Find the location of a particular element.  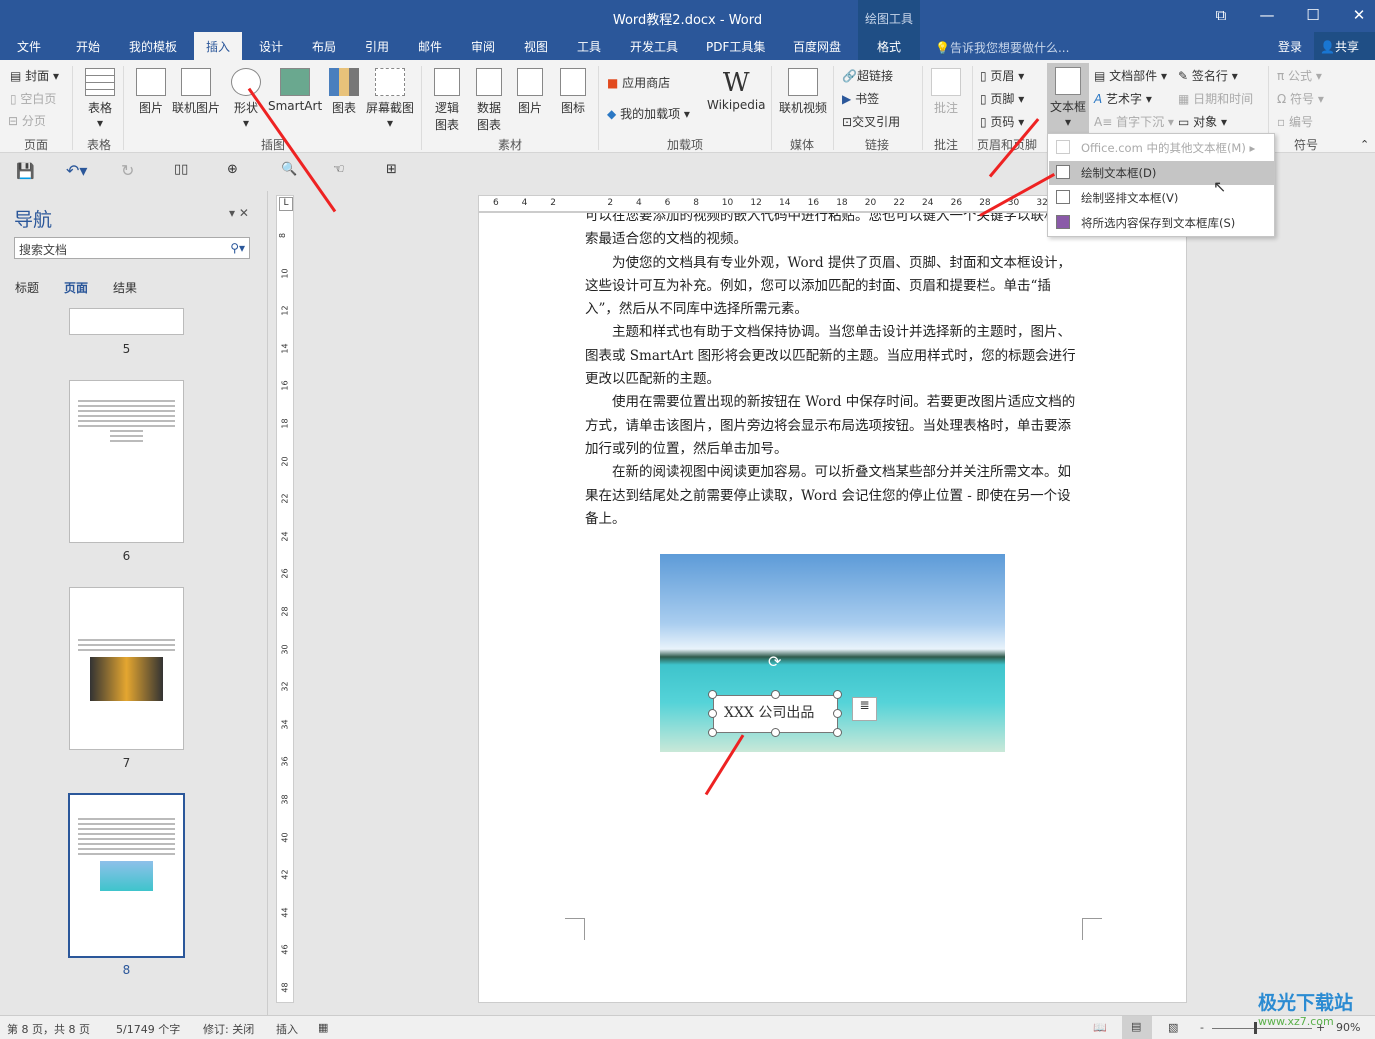

screenshot-icon is located at coordinates (390, 82).